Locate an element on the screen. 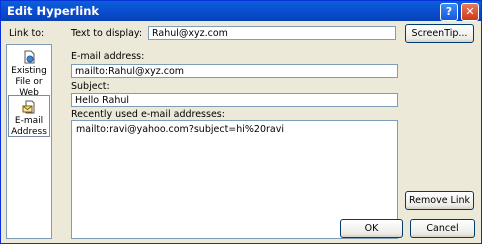 The image size is (482, 244). help-button: ? is located at coordinates (449, 12).